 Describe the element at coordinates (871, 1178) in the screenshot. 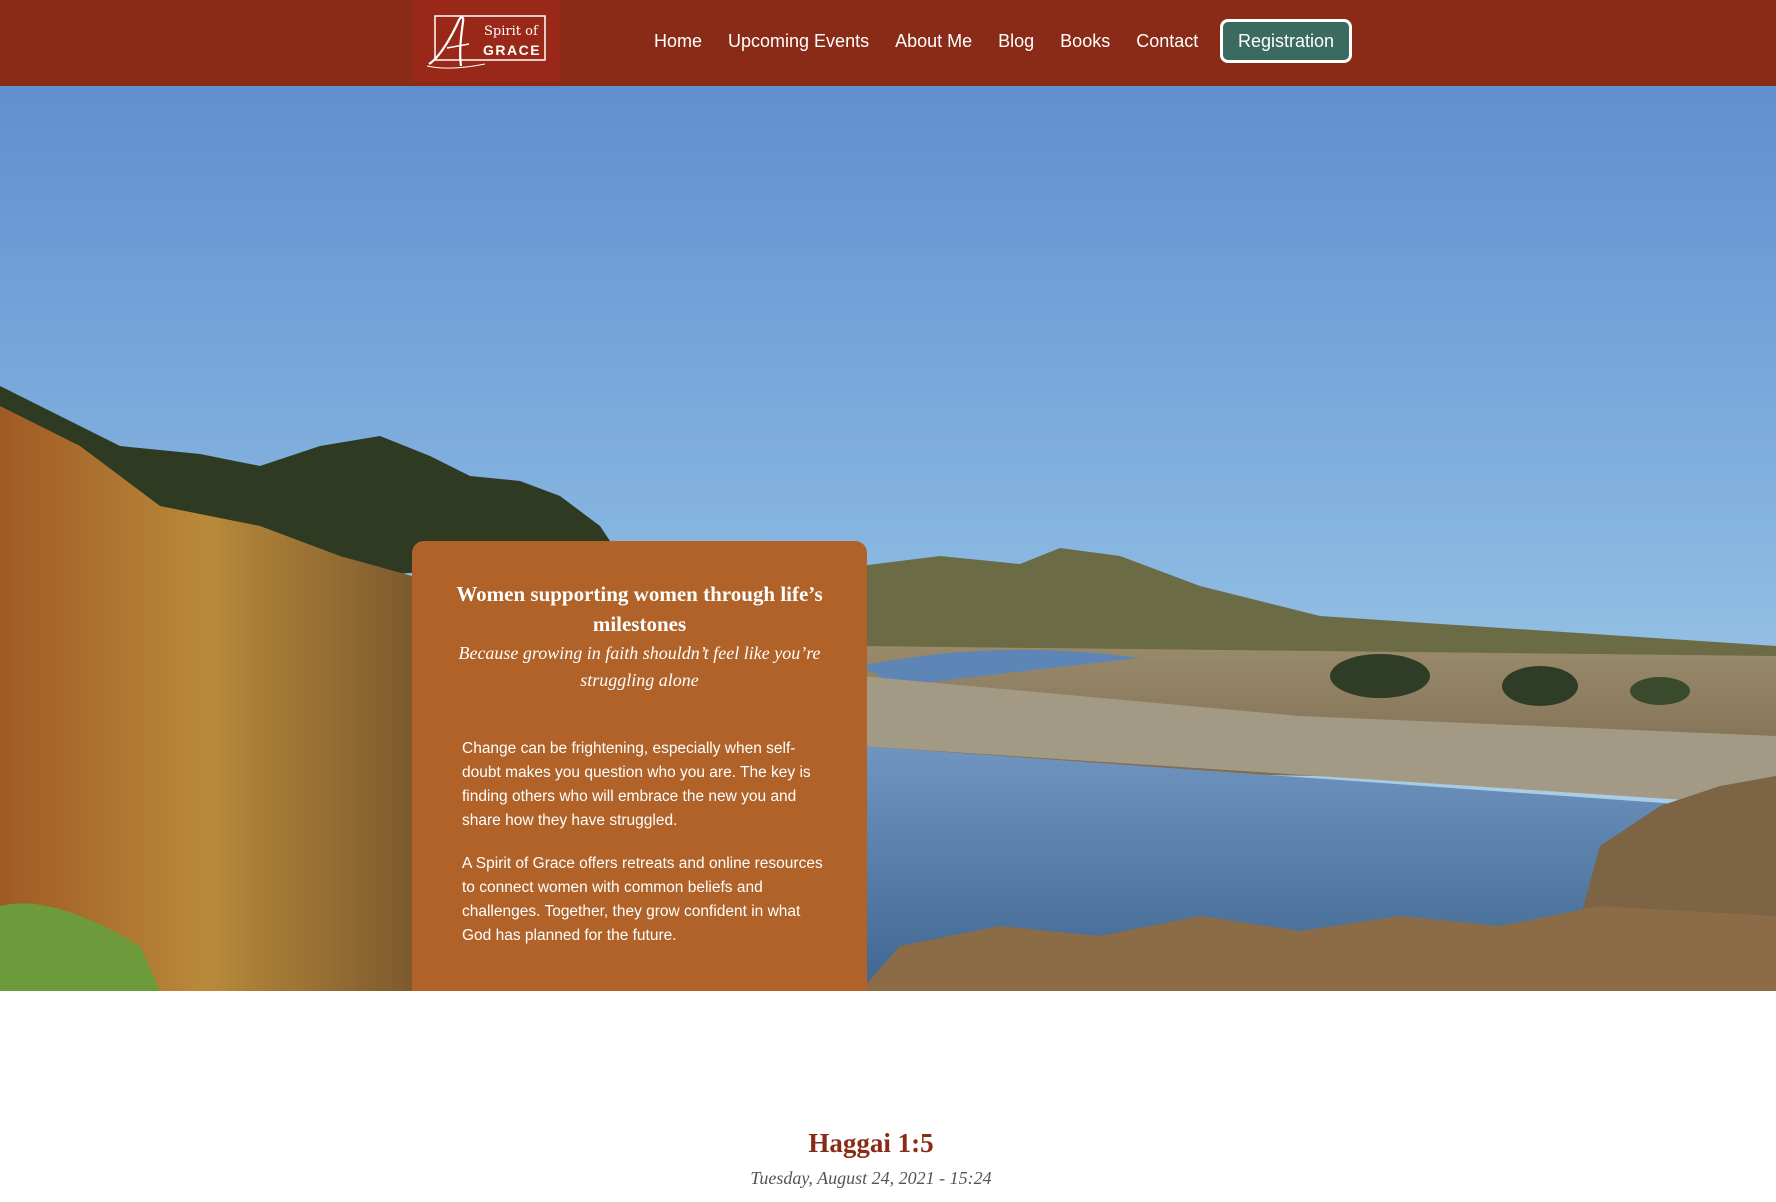

I see `blog-post-date: Tuesday, August 24, 2021 - 15:24` at that location.